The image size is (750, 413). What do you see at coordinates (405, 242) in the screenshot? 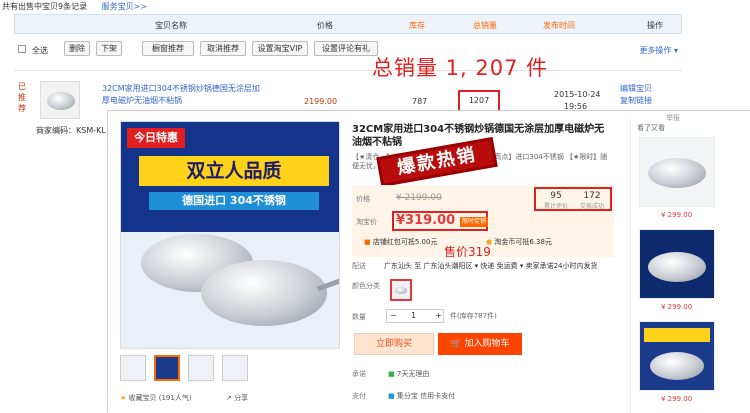
I see `shop-coupon-text: 店铺红包可抵5.00元` at bounding box center [405, 242].